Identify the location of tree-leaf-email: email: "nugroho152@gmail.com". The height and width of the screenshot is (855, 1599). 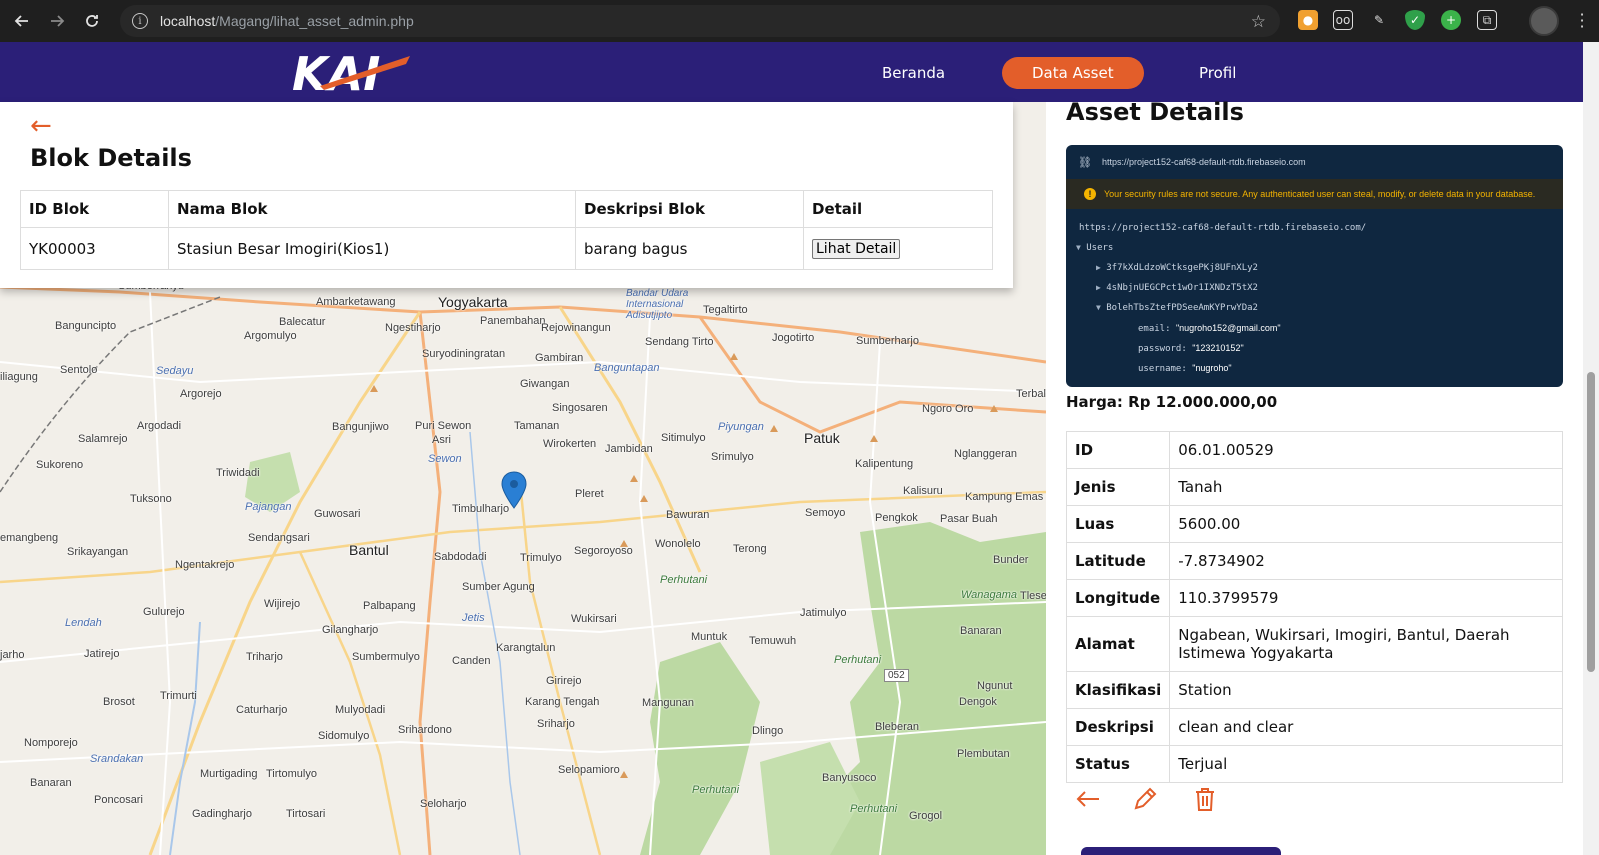
(1209, 328).